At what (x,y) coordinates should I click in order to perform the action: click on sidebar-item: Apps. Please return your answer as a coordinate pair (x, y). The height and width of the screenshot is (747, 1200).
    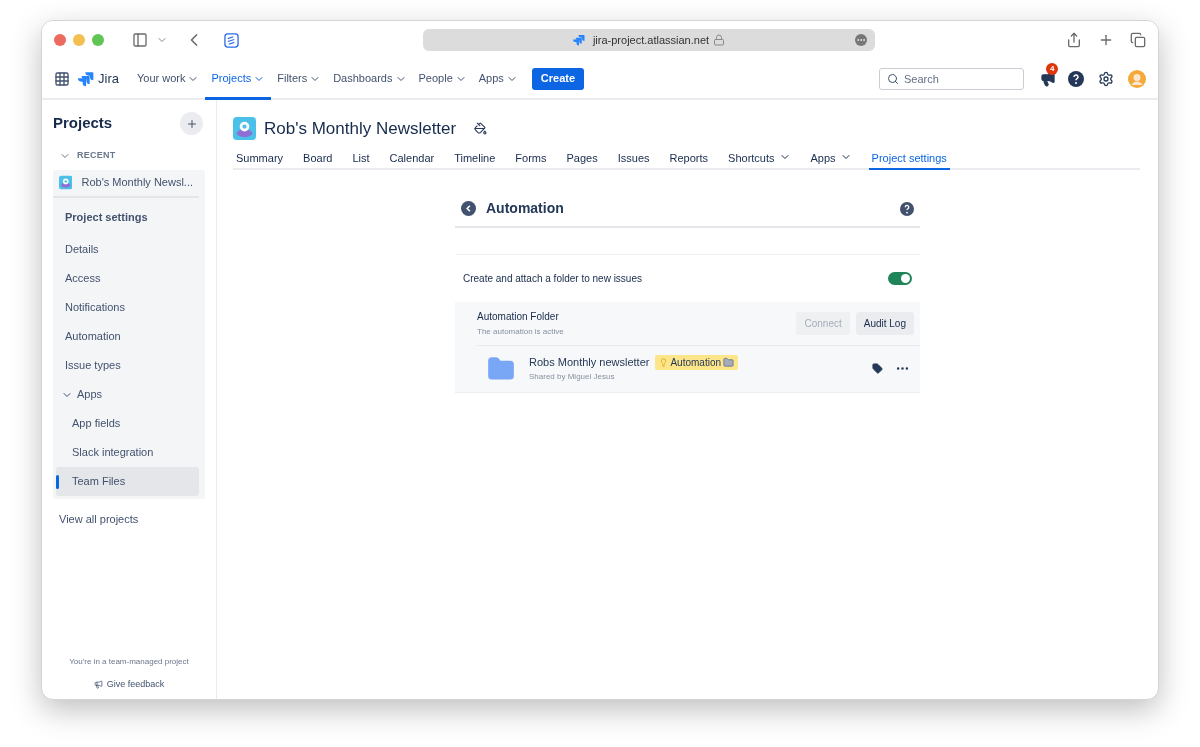
    Looking at the image, I should click on (129, 394).